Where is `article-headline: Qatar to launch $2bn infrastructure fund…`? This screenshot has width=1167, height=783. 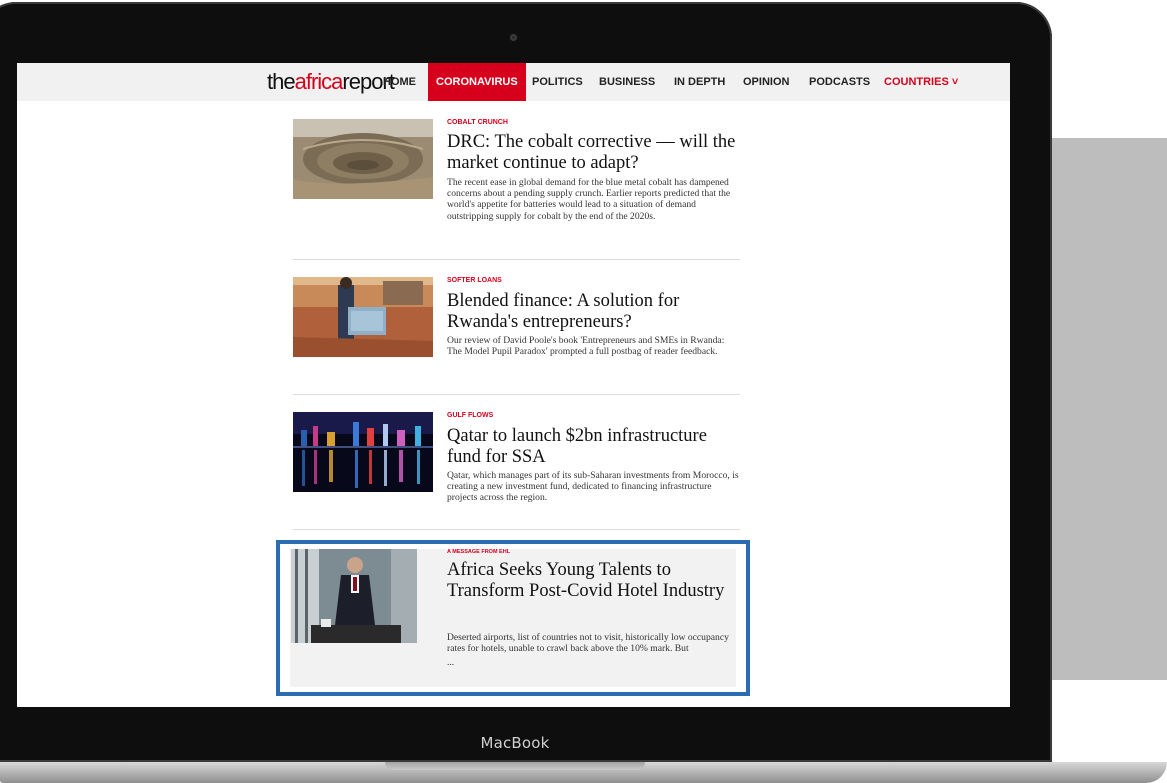
article-headline: Qatar to launch $2bn infrastructure fund… is located at coordinates (592, 447).